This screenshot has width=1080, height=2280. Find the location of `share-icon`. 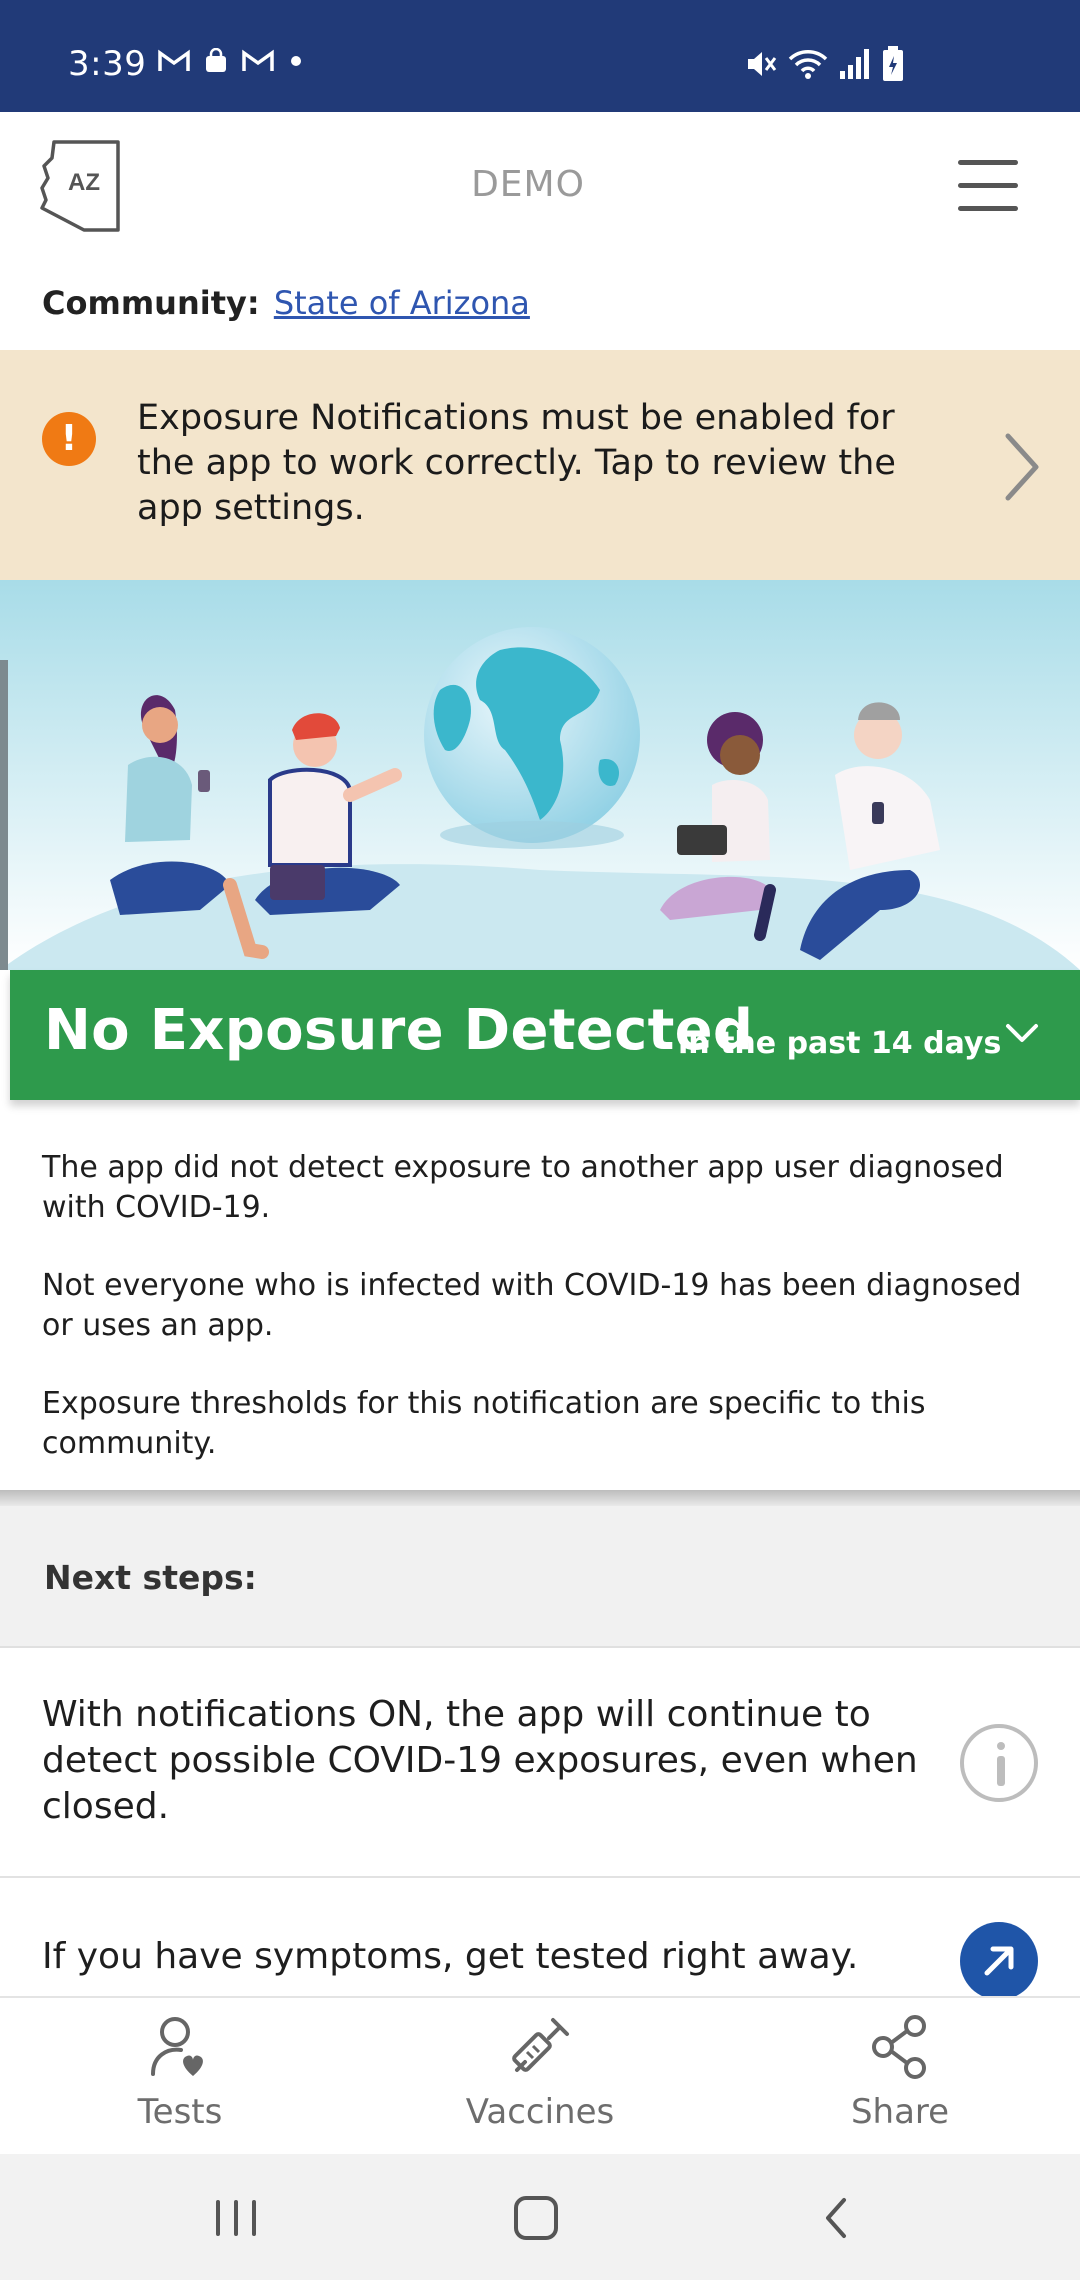

share-icon is located at coordinates (899, 2047).